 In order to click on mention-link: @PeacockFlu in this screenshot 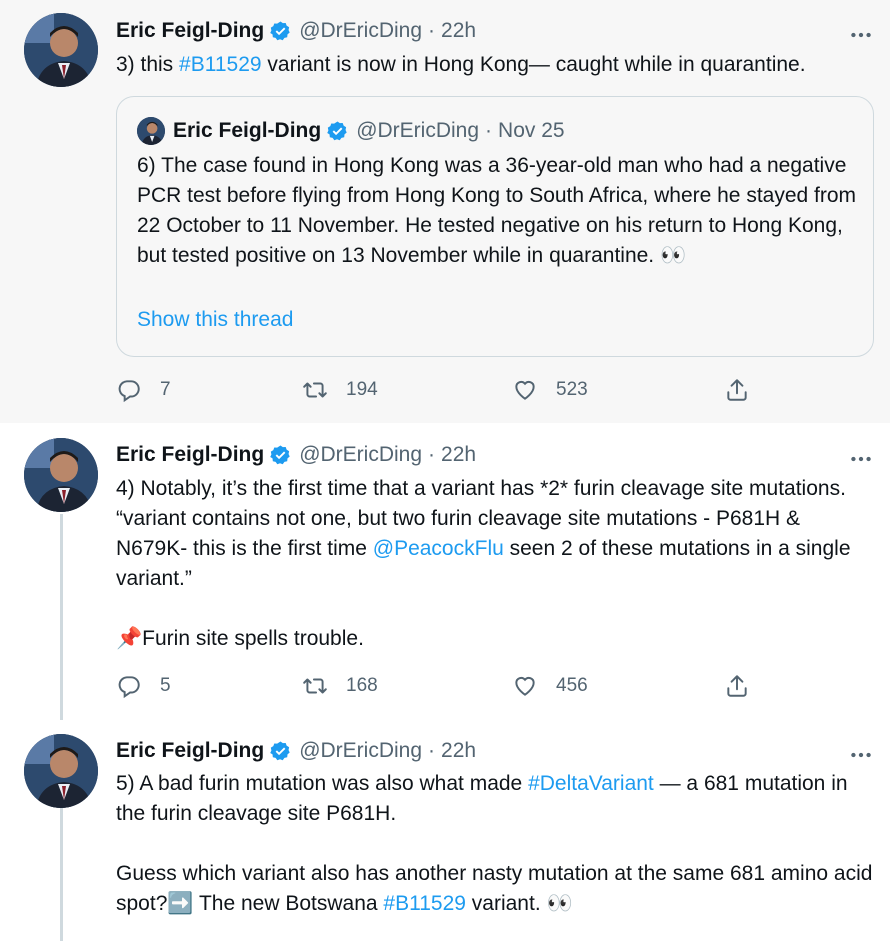, I will do `click(438, 548)`.